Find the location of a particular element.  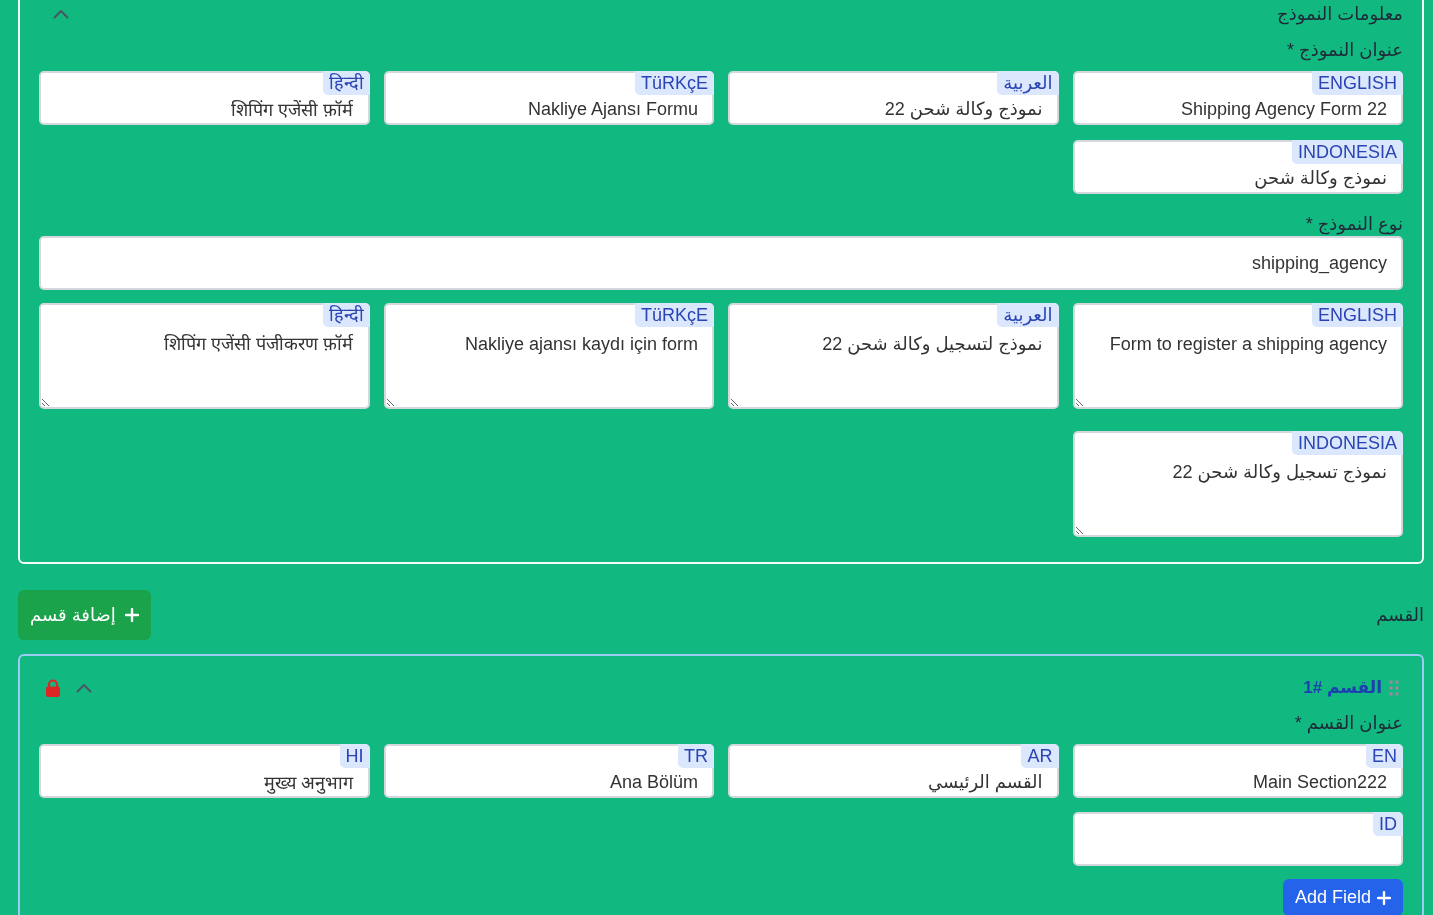

section-title: القسم #1 is located at coordinates (1342, 688).